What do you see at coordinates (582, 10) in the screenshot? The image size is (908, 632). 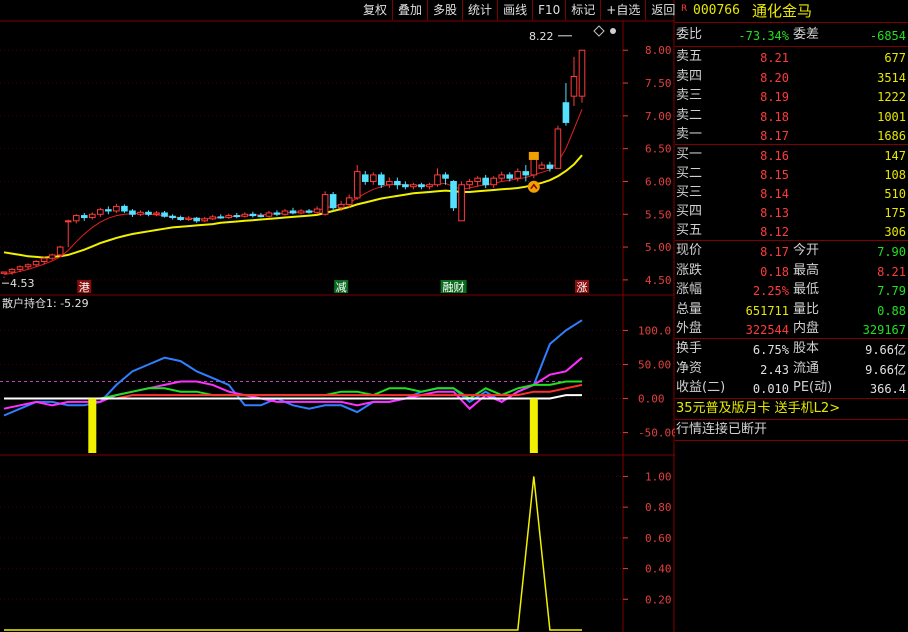 I see `toolbar-button-6: 标记` at bounding box center [582, 10].